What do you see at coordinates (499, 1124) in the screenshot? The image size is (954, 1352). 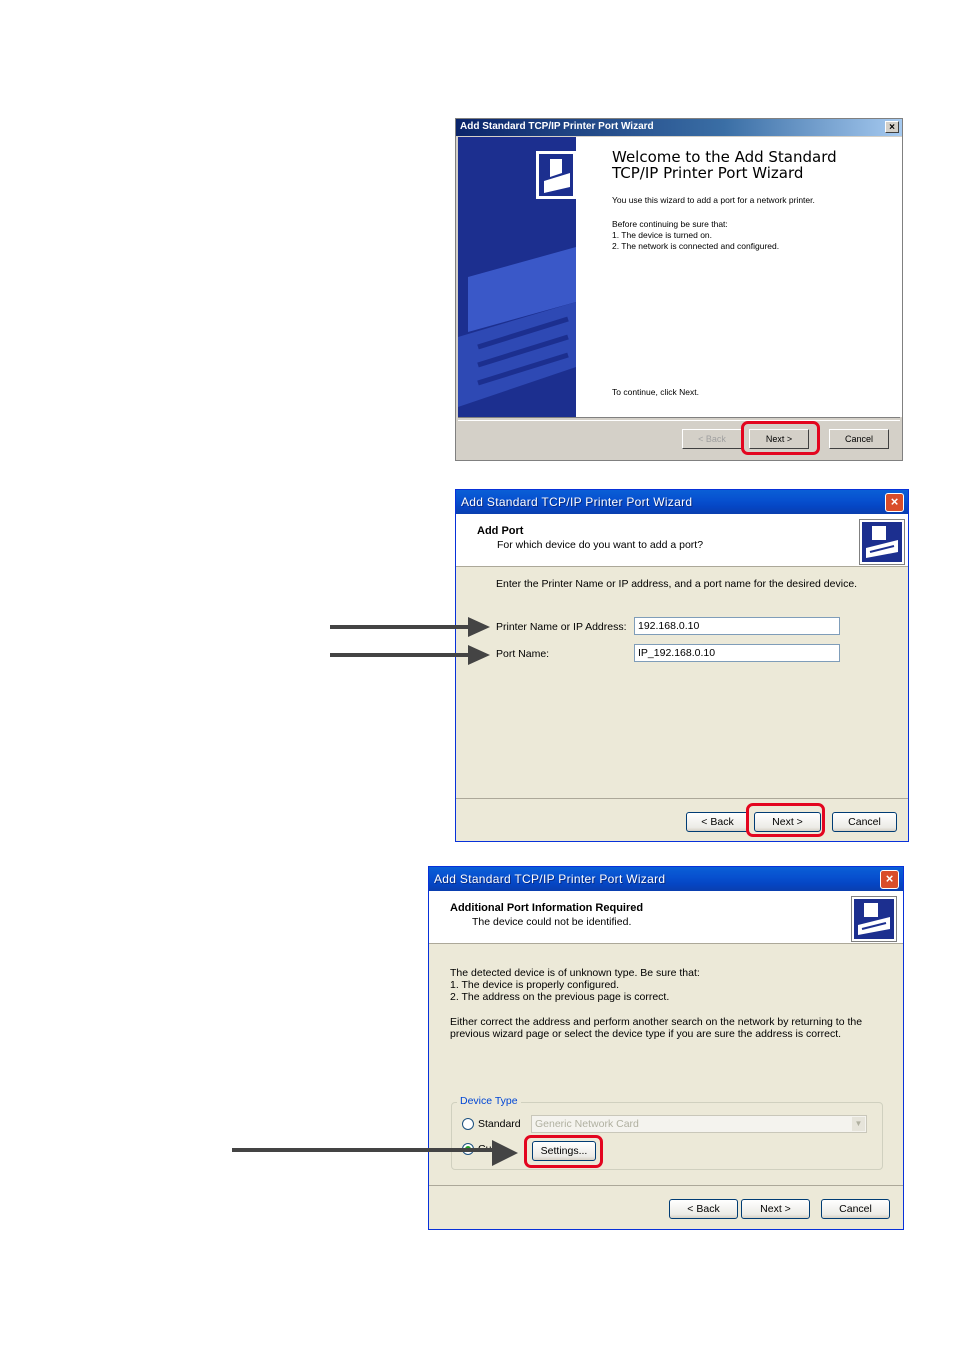 I see `standard-label: Standard` at bounding box center [499, 1124].